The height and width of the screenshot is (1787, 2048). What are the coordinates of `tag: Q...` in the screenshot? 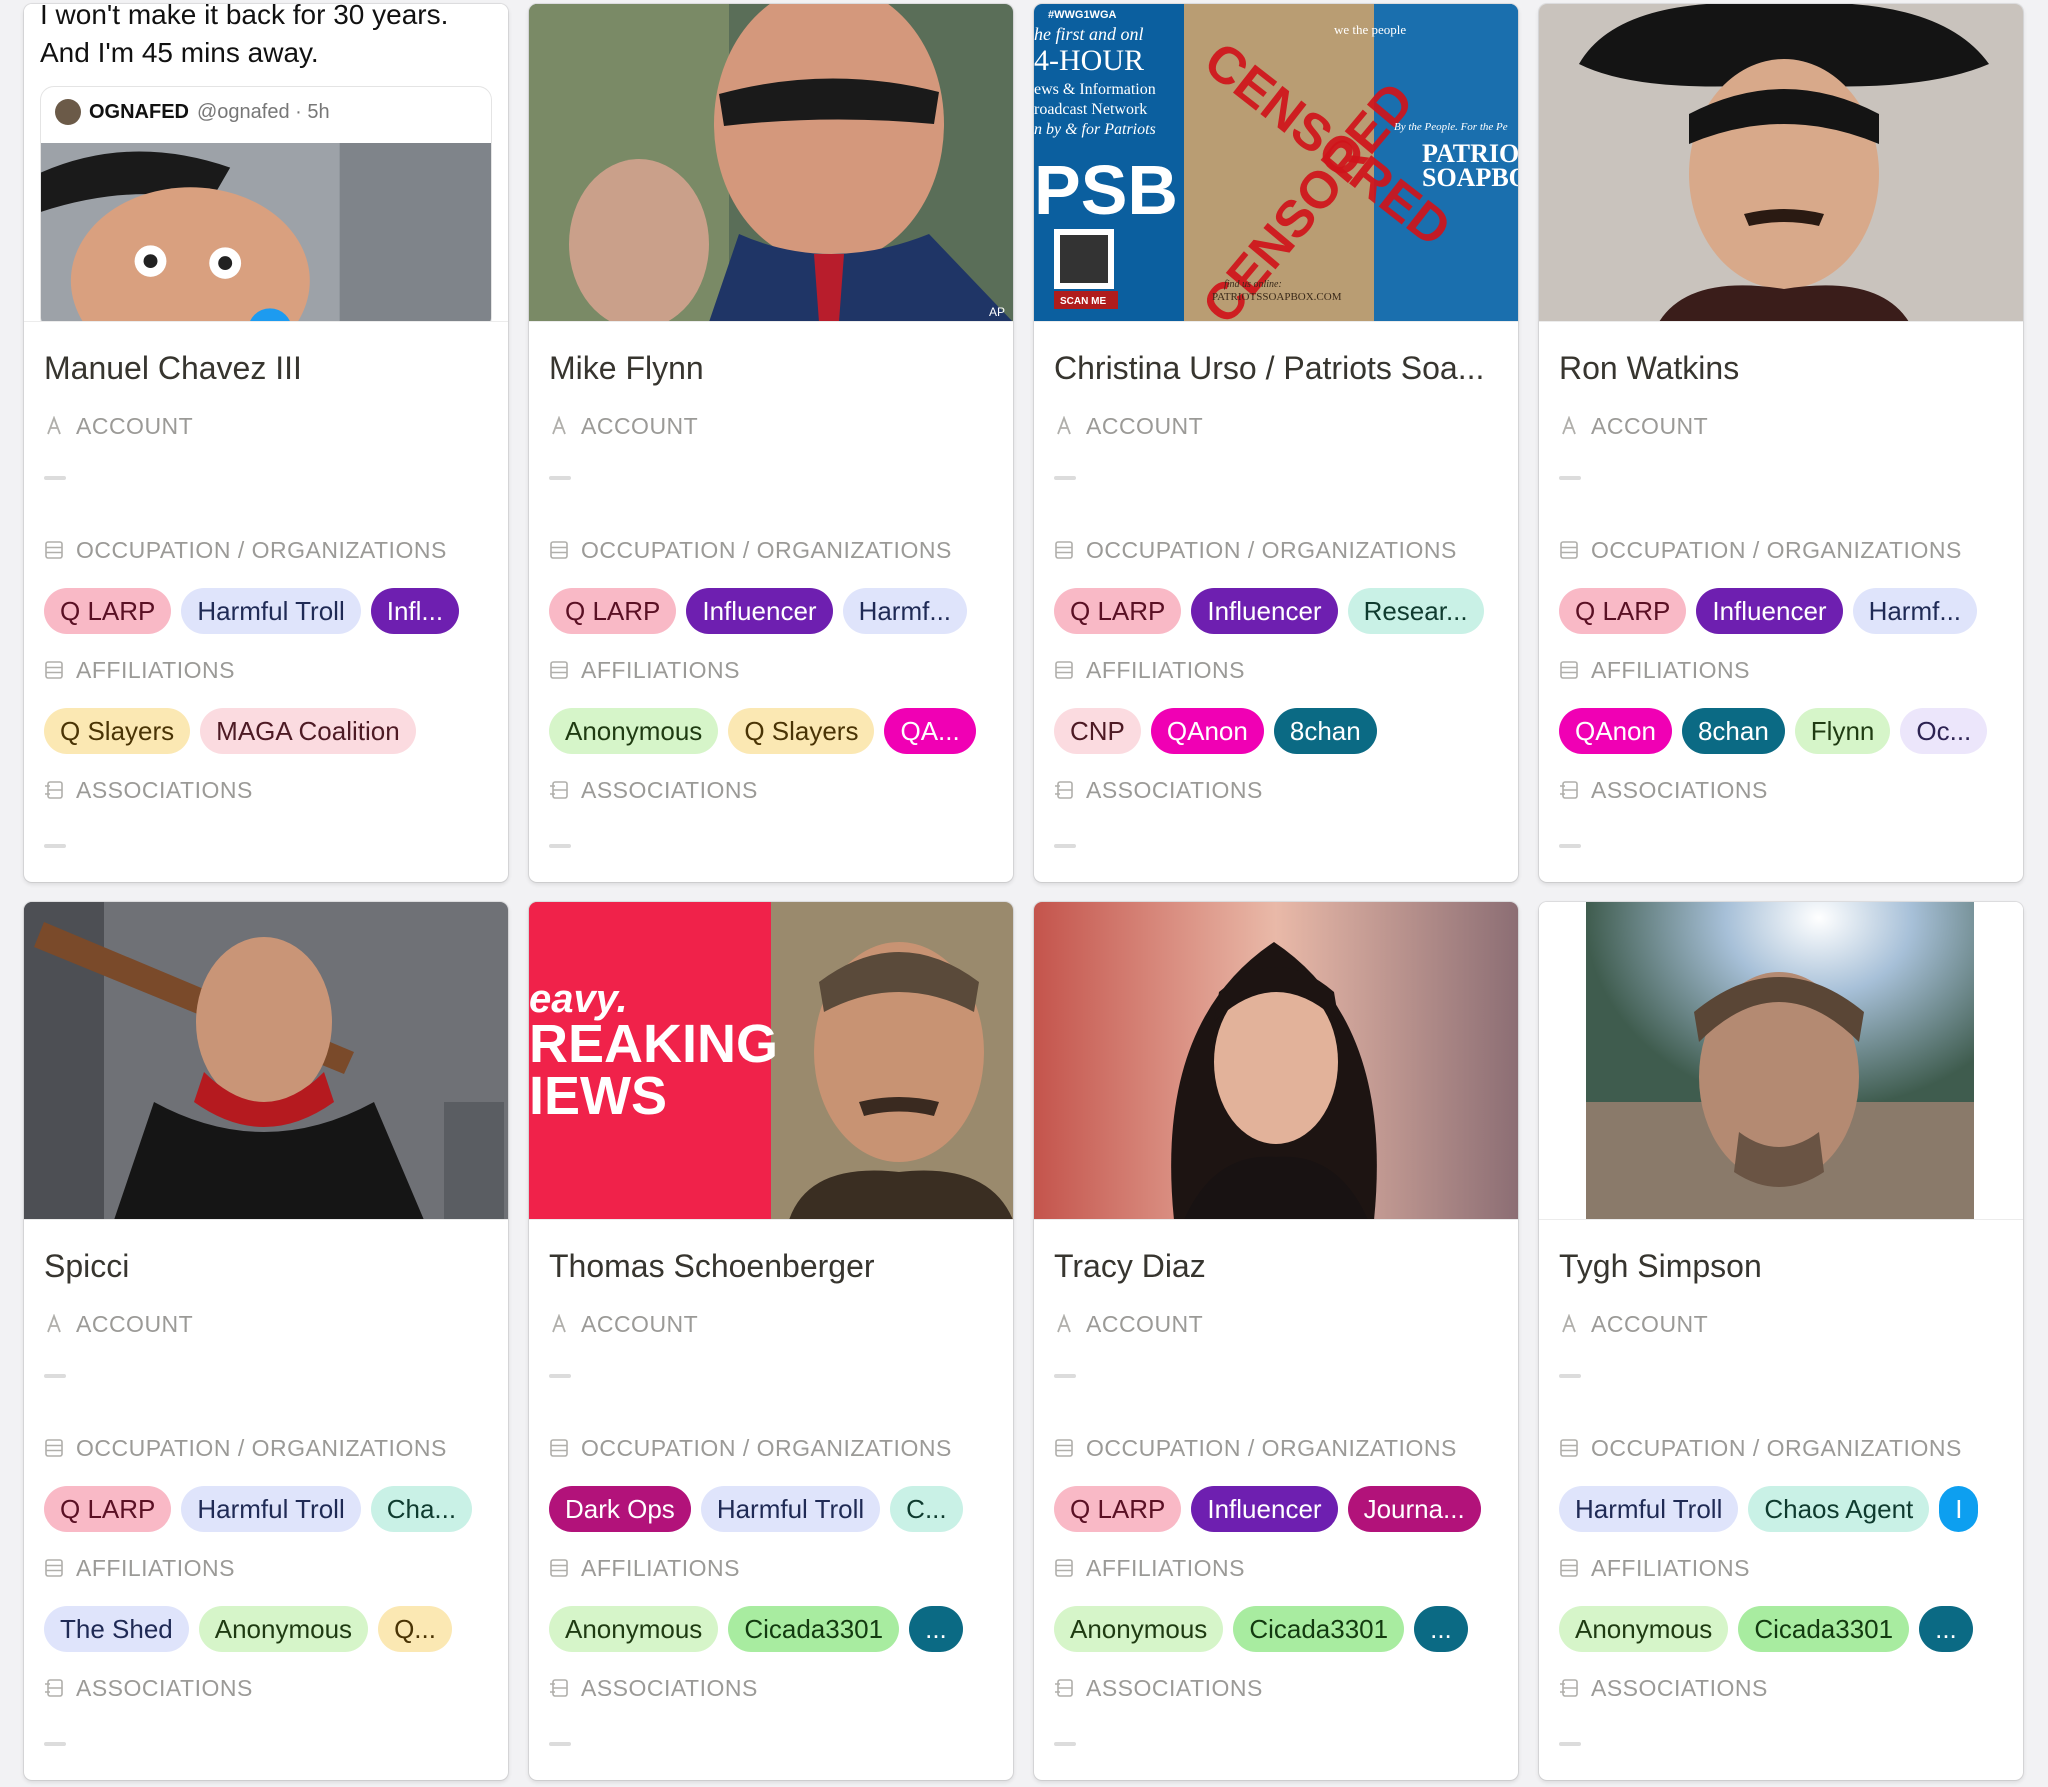 It's located at (415, 1629).